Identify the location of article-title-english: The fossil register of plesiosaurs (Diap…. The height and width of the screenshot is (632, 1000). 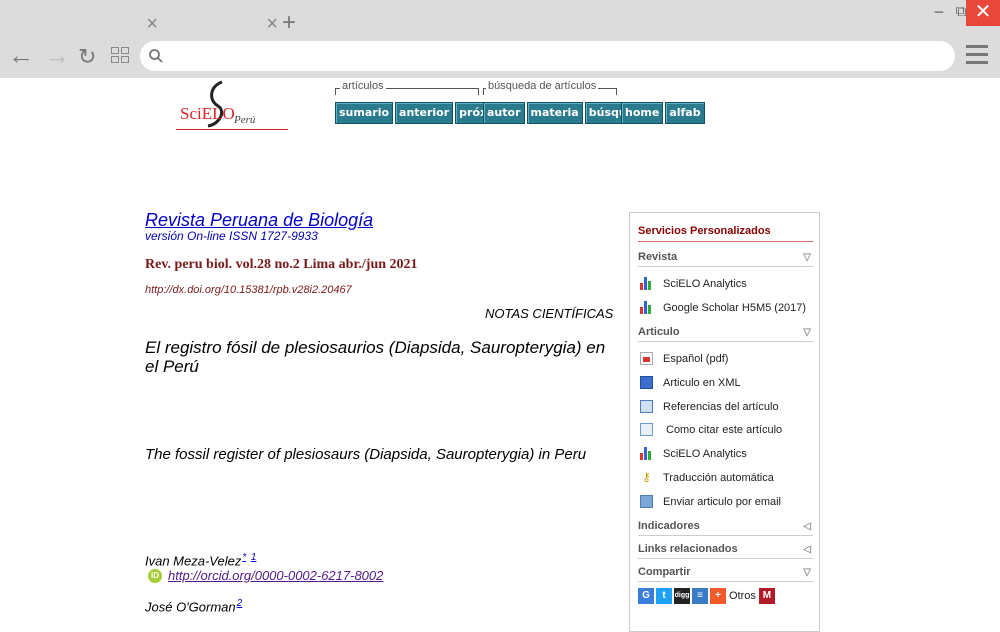
(366, 454).